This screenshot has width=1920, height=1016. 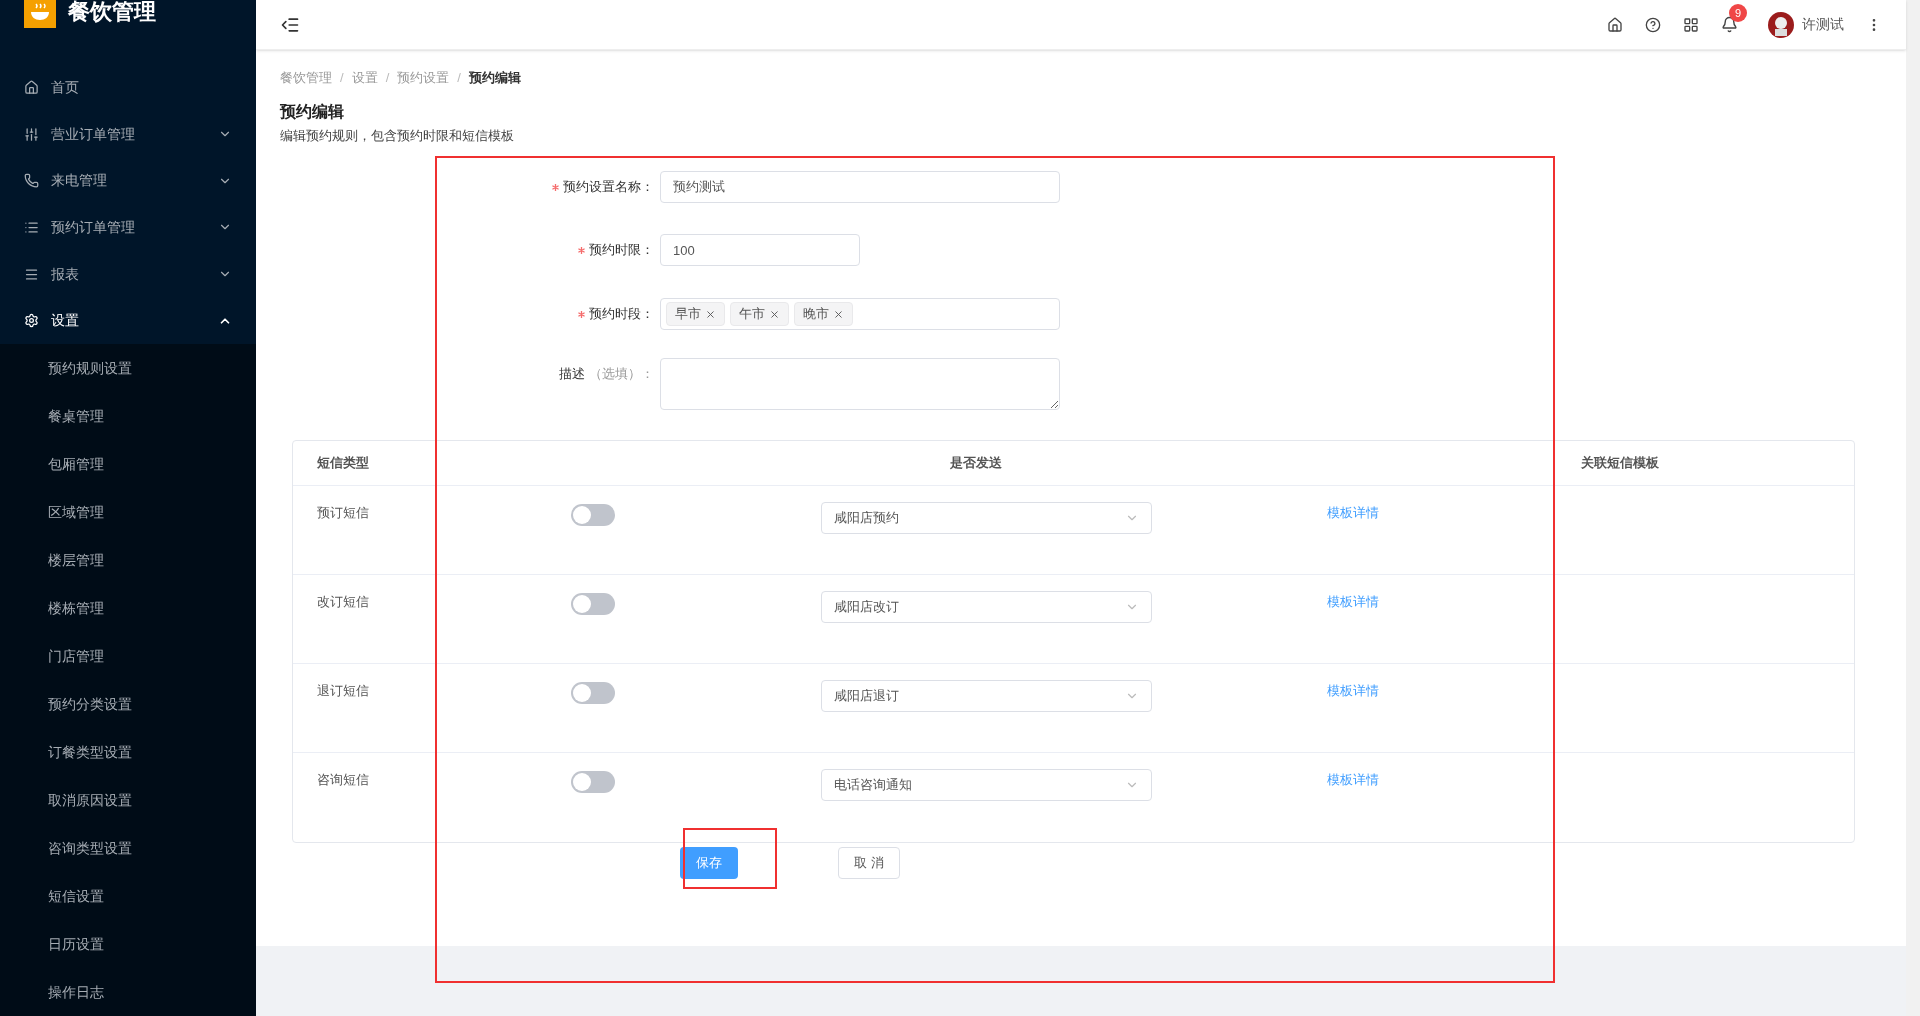 I want to click on scrollbar, so click(x=1913, y=508).